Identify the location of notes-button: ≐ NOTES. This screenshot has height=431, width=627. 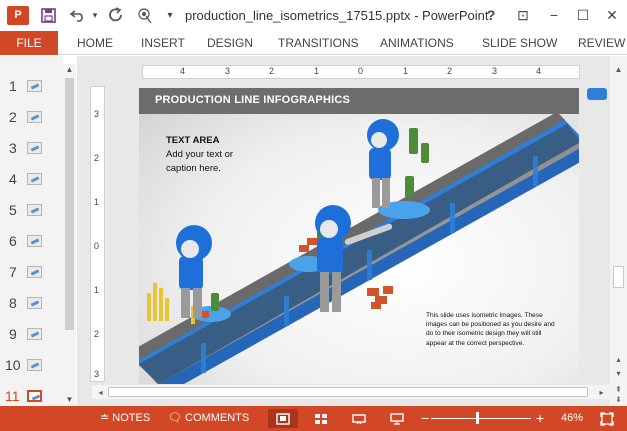
(125, 418).